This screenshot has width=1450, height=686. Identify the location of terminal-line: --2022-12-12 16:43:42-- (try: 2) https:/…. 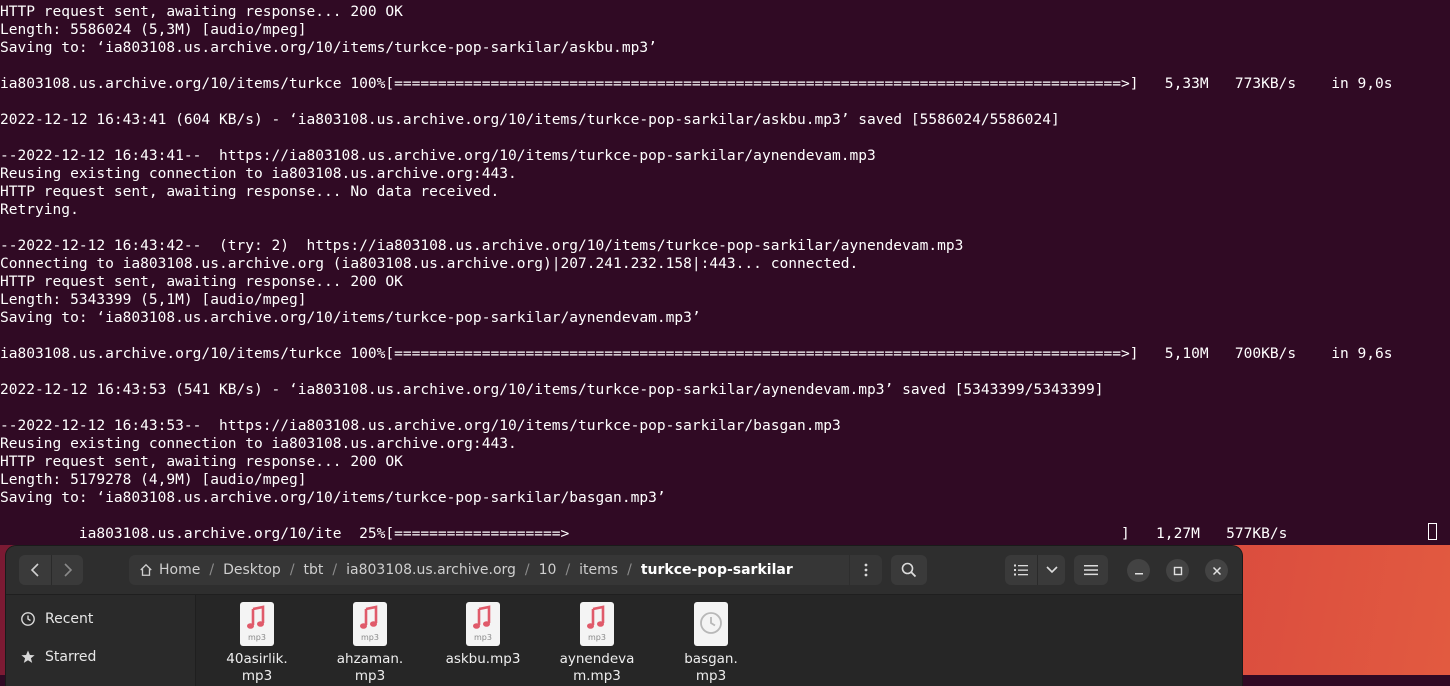
(482, 245).